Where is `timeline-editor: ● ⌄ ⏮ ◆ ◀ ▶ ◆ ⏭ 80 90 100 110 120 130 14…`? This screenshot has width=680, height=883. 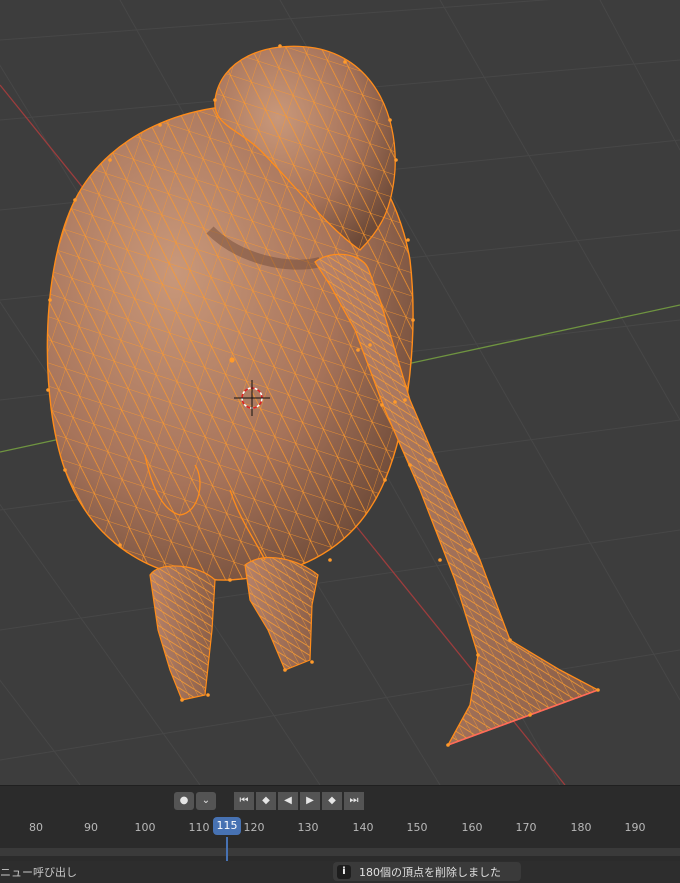 timeline-editor: ● ⌄ ⏮ ◆ ◀ ▶ ◆ ⏭ 80 90 100 110 120 130 14… is located at coordinates (340, 823).